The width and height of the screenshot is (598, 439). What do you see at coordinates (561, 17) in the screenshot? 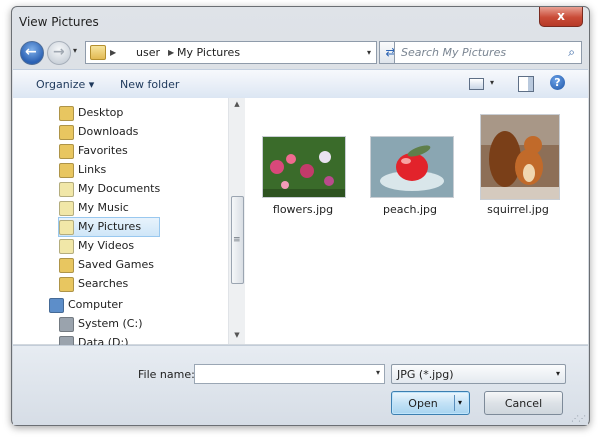
I see `close-button: x` at bounding box center [561, 17].